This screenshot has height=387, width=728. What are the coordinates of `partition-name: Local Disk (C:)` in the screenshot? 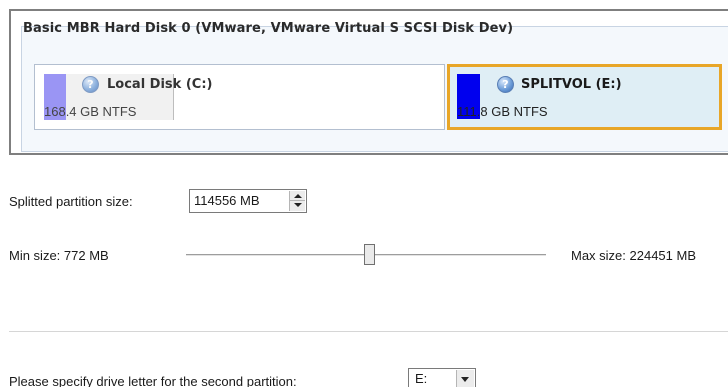 It's located at (160, 84).